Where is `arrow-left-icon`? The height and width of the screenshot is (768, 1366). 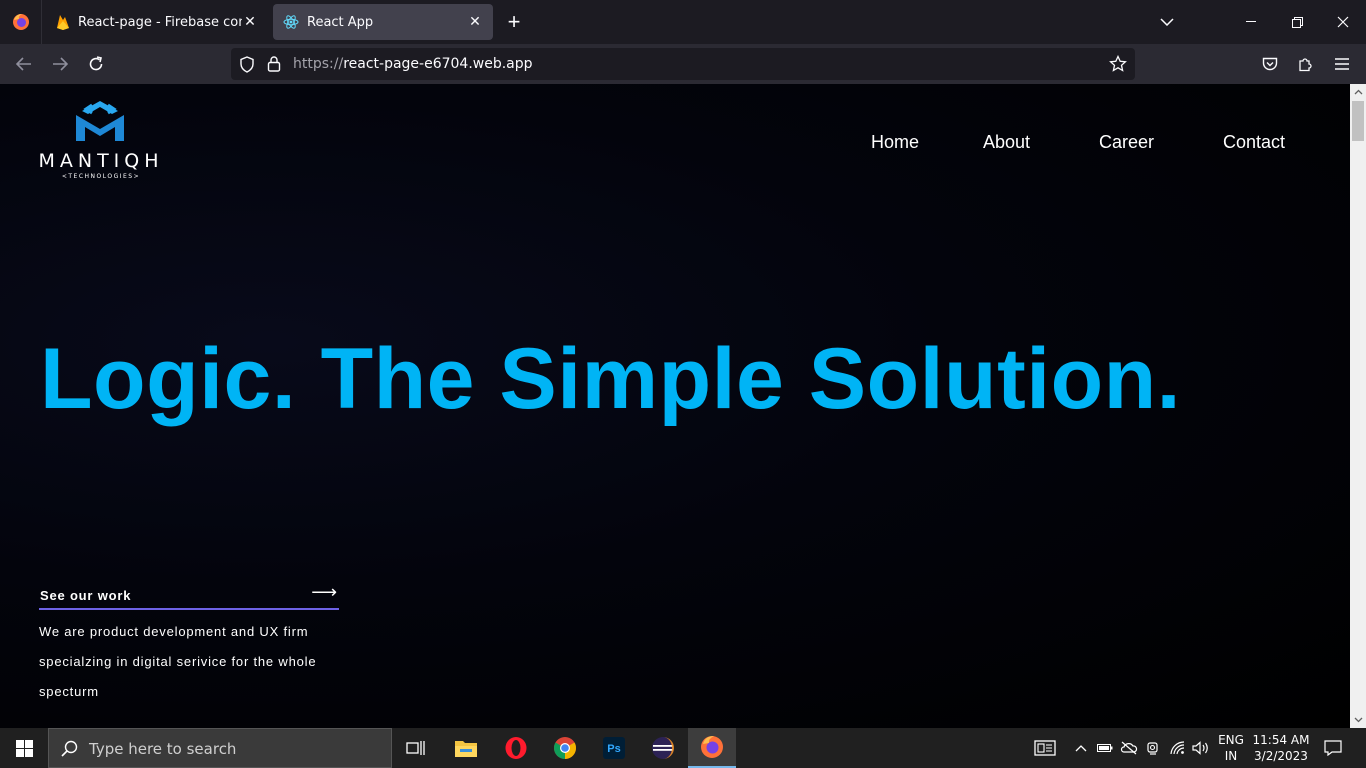
arrow-left-icon is located at coordinates (23, 64).